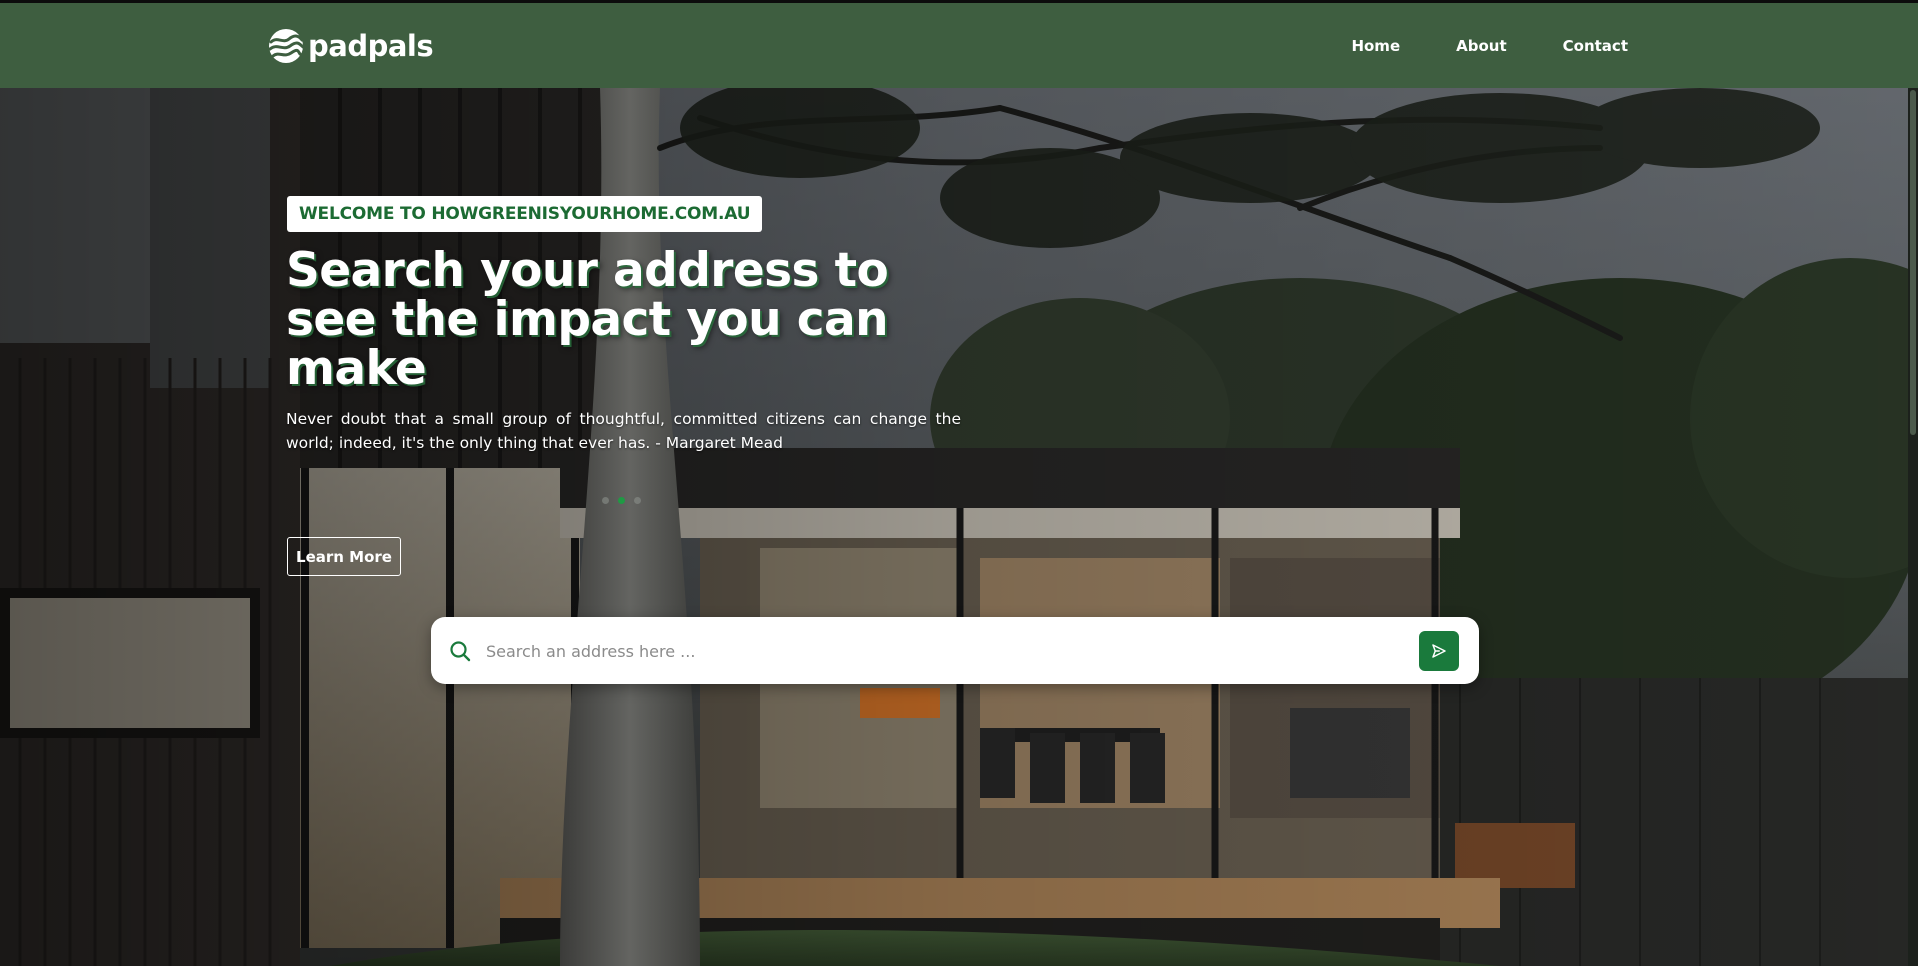 The image size is (1918, 966). What do you see at coordinates (1913, 262) in the screenshot?
I see `scrollbar-thumb` at bounding box center [1913, 262].